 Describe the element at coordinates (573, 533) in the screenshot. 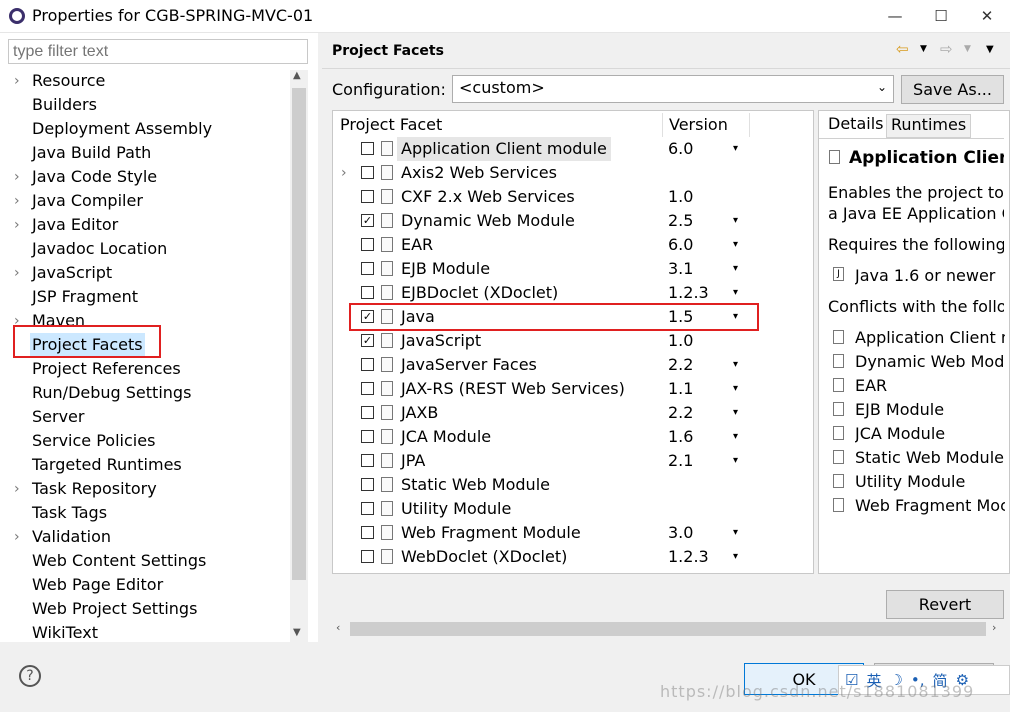

I see `facet-row: Web Fragment Module 3.0 ▾` at that location.